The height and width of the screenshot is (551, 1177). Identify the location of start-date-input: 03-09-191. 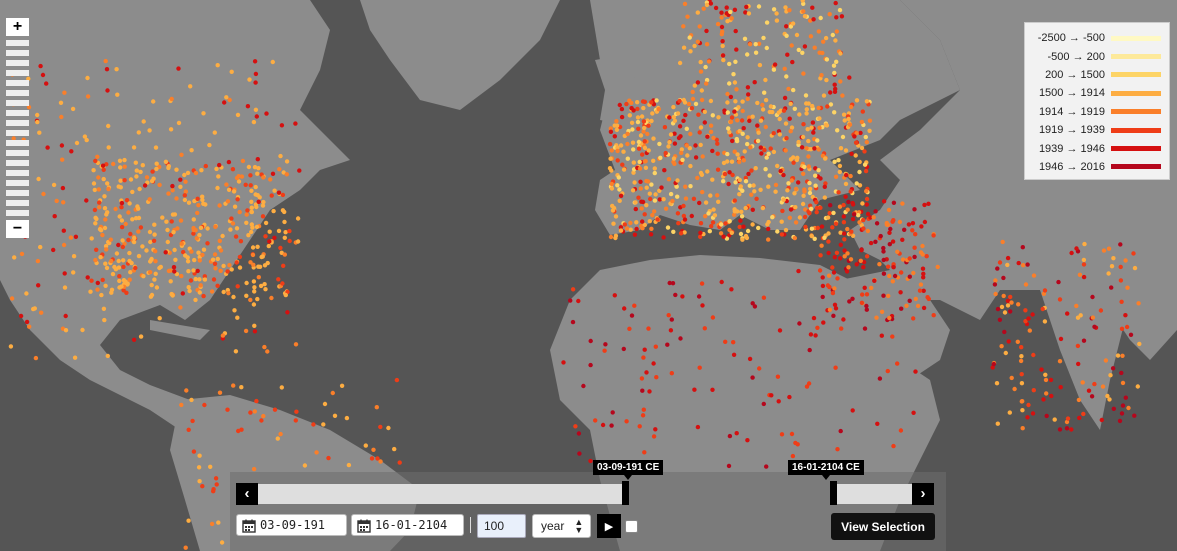
(291, 525).